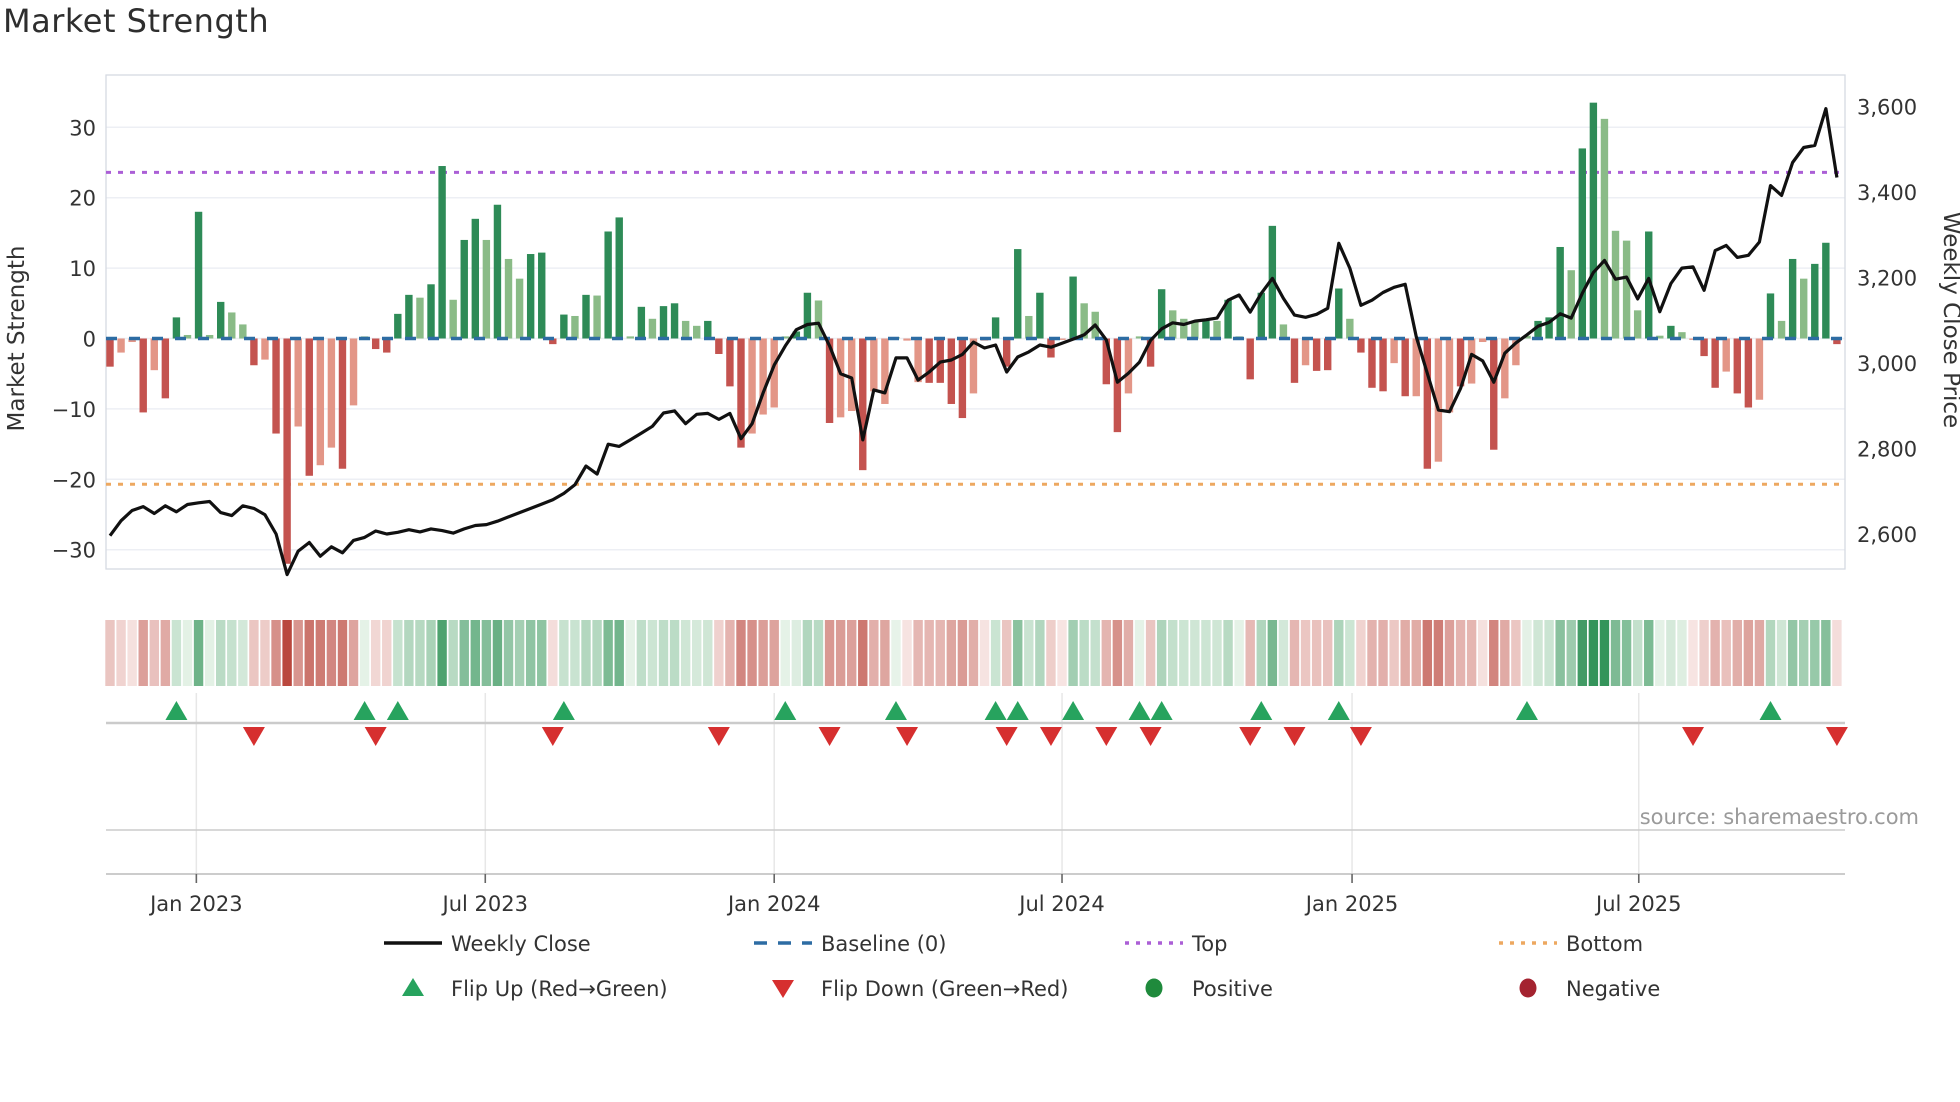 This screenshot has width=1960, height=1102. Describe the element at coordinates (883, 944) in the screenshot. I see `legend-label: Baseline (0)` at that location.